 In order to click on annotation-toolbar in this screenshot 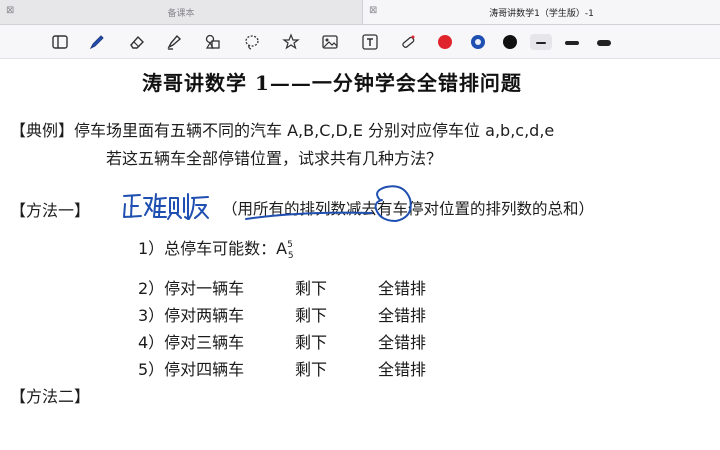, I will do `click(360, 42)`.